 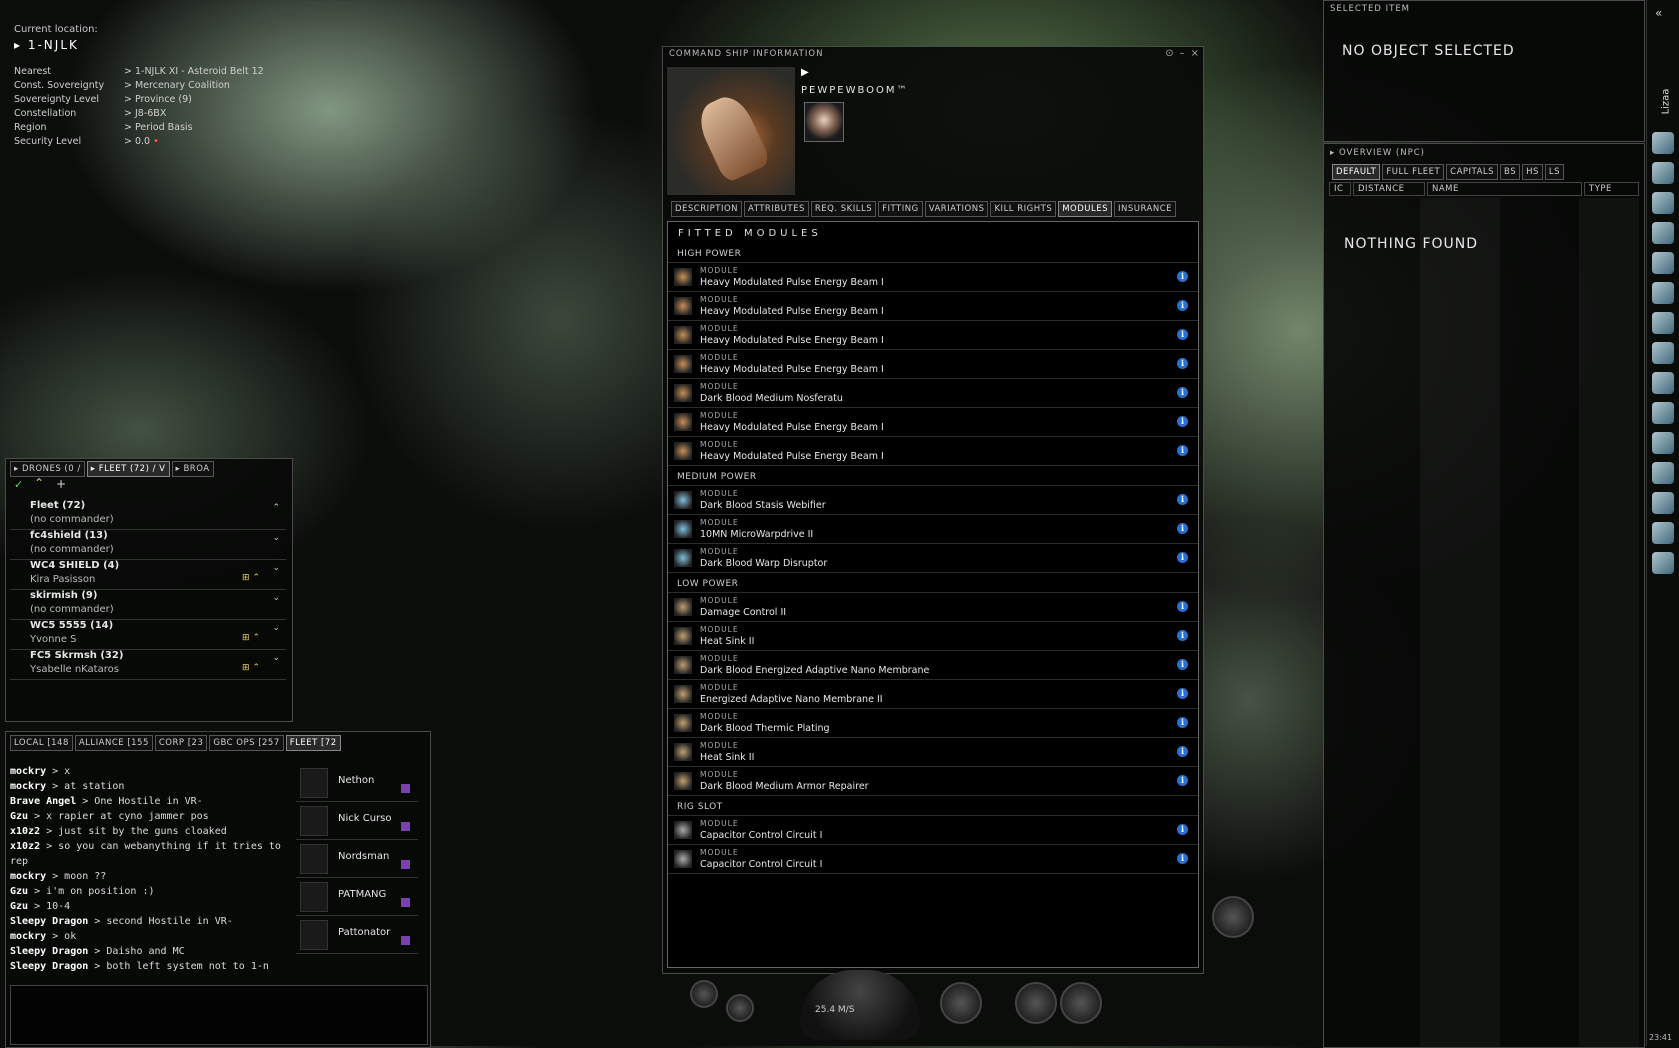 What do you see at coordinates (707, 209) in the screenshot?
I see `tab-description: DESCRIPTION` at bounding box center [707, 209].